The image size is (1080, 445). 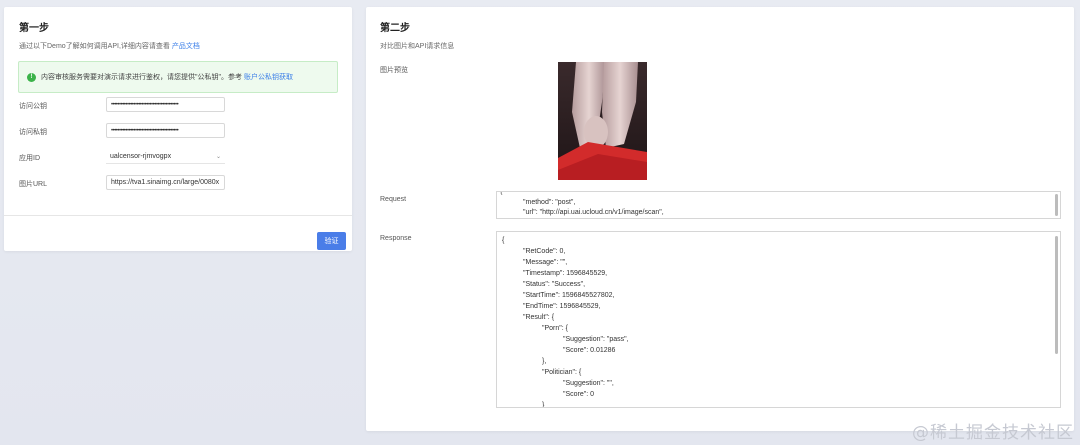 I want to click on auth-alert: ! 内容审核服务需要对演示请求进行鉴权，请您提供"公私钥"。参考 账户公私钥获取, so click(x=178, y=77).